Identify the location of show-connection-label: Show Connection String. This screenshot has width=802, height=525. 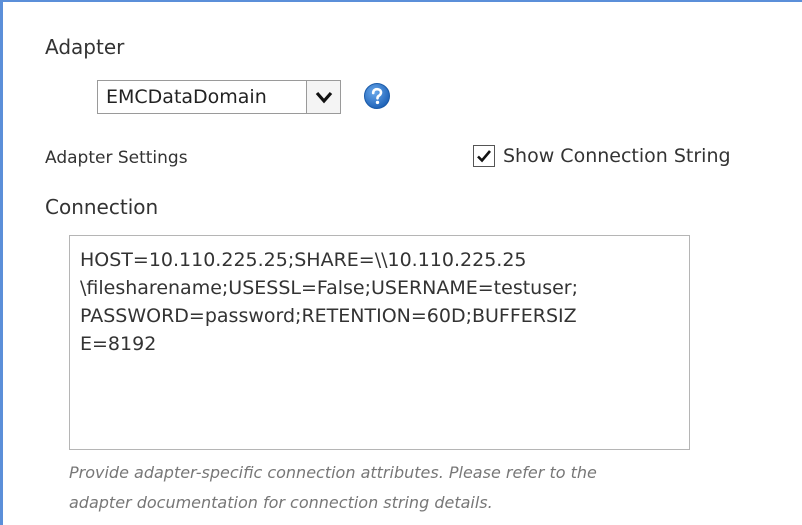
(617, 156).